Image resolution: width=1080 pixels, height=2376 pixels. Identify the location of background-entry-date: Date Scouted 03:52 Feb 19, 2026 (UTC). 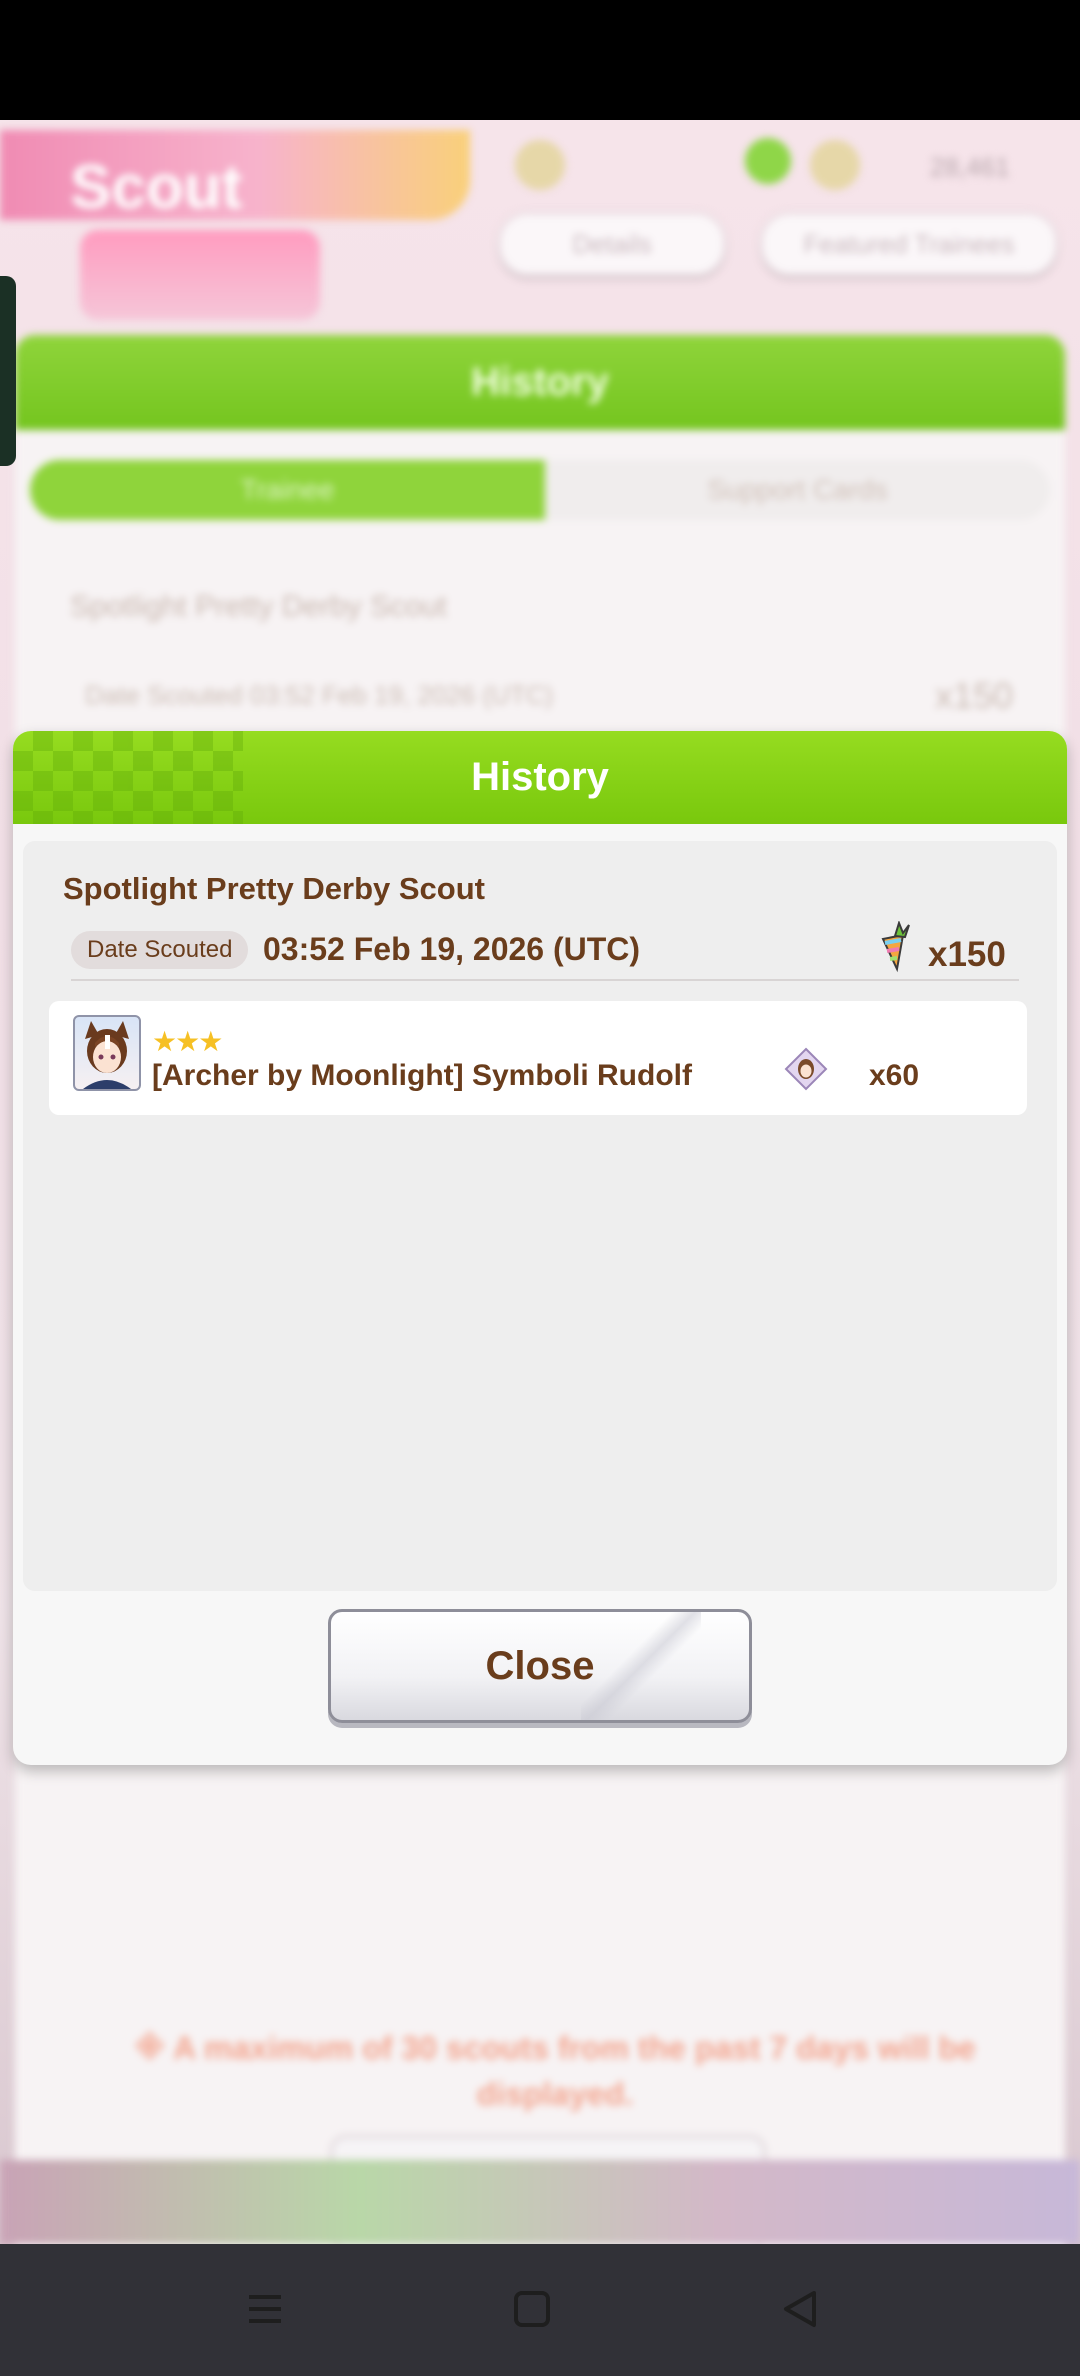
(319, 695).